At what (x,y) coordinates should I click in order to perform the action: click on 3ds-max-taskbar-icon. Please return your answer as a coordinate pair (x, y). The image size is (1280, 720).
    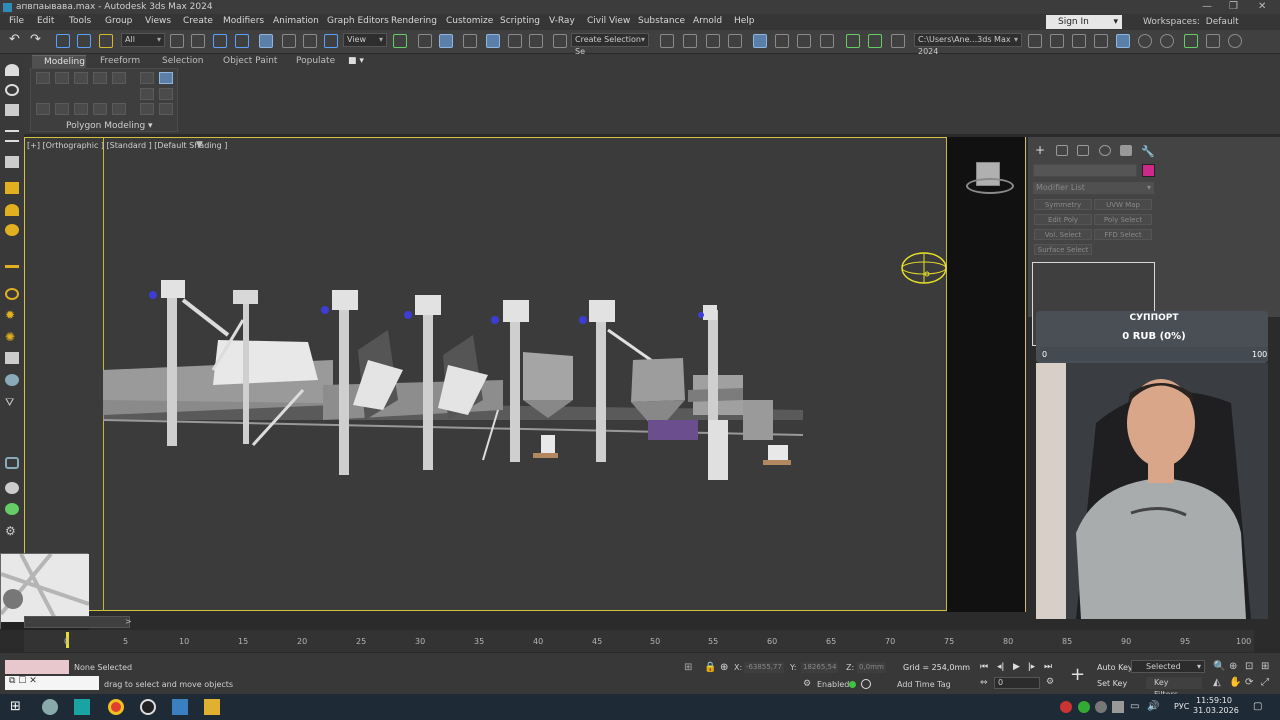
    Looking at the image, I should click on (82, 707).